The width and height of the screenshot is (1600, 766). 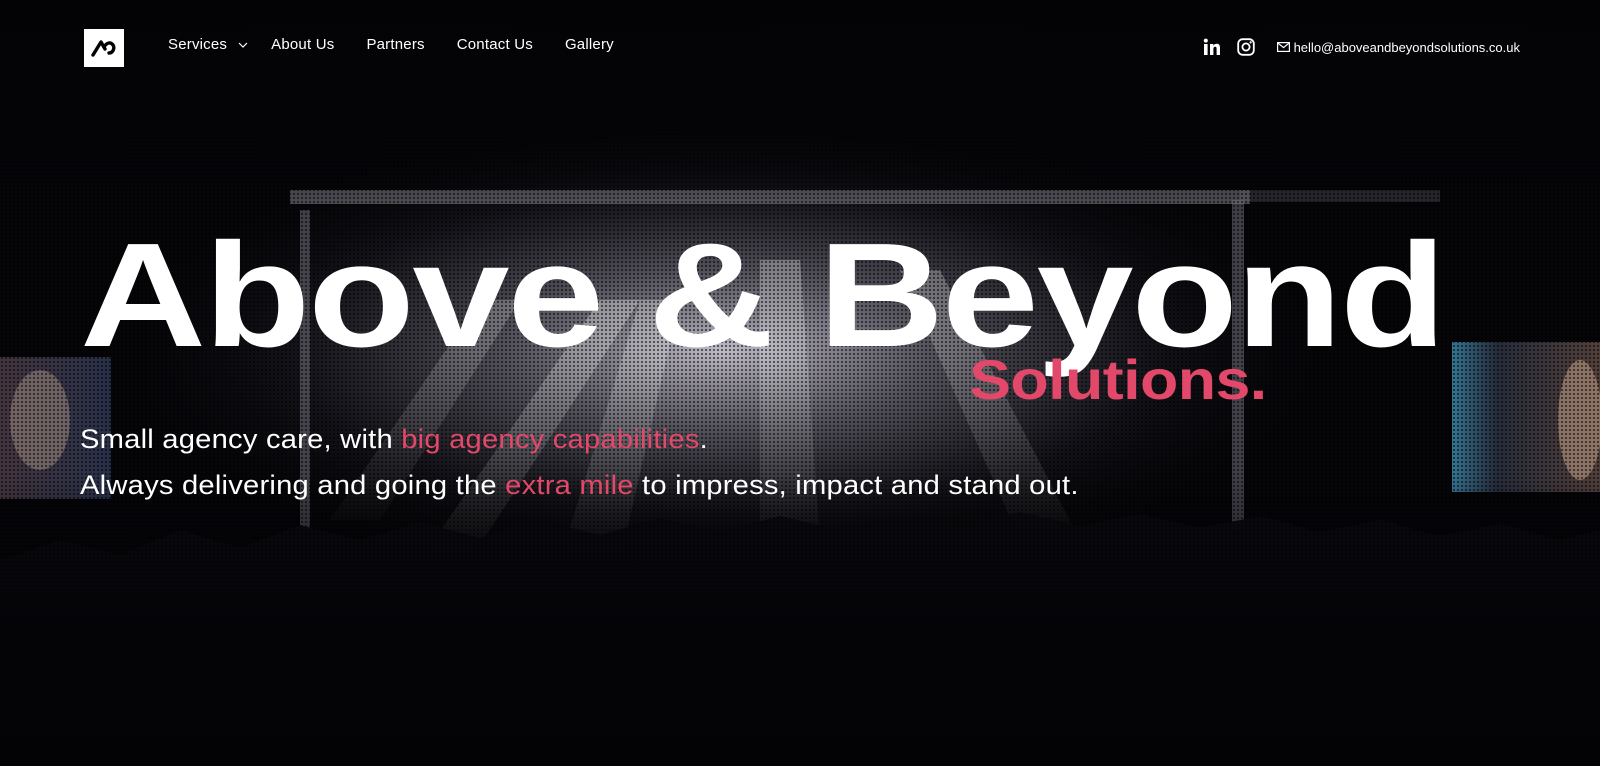 I want to click on tagline-2-highlight: extra mile, so click(x=569, y=485).